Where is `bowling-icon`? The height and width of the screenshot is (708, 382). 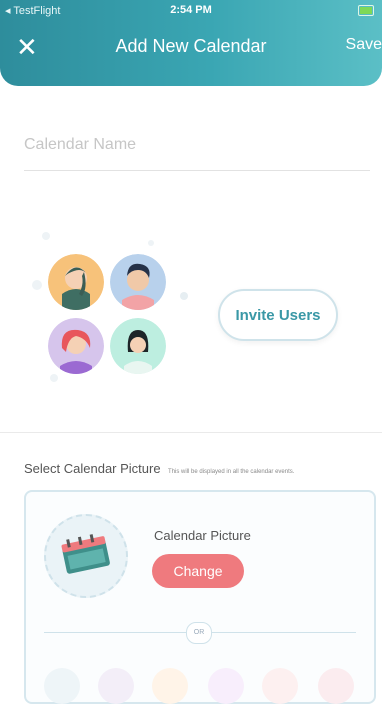 bowling-icon is located at coordinates (170, 686).